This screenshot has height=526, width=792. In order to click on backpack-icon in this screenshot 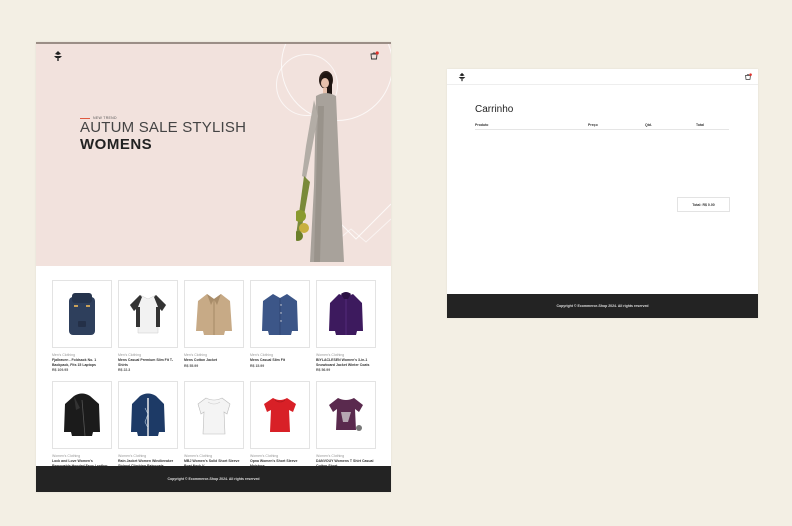, I will do `click(82, 314)`.